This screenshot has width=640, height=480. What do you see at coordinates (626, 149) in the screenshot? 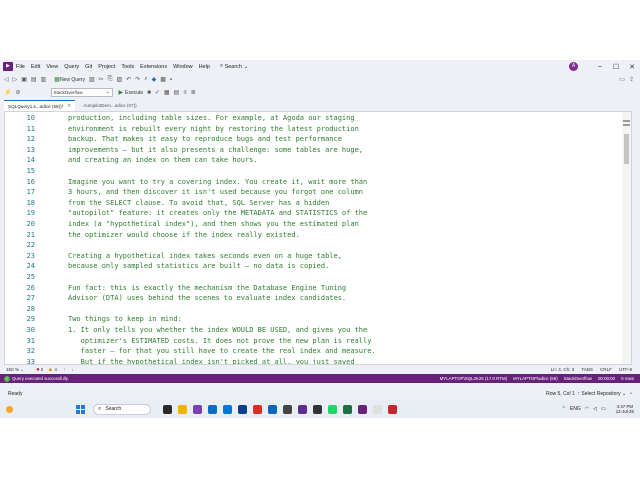
I see `scrollbar-thumb` at bounding box center [626, 149].